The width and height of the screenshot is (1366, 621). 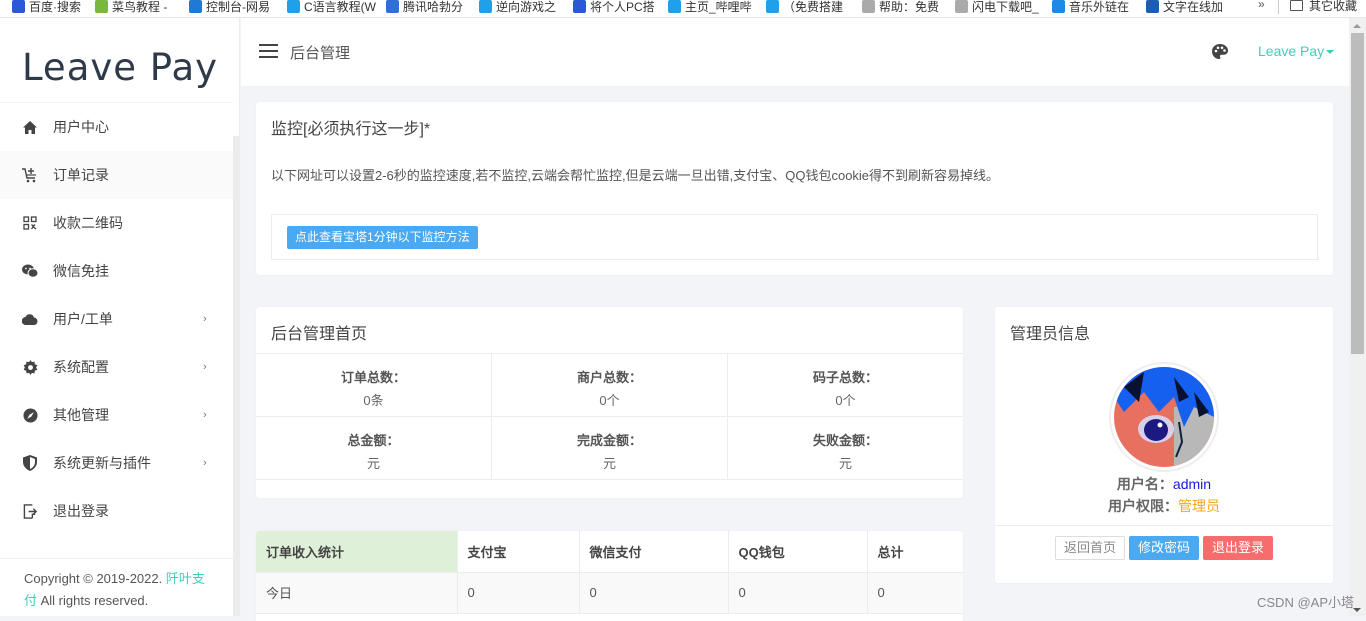 I want to click on username-value: admin, so click(x=1192, y=484).